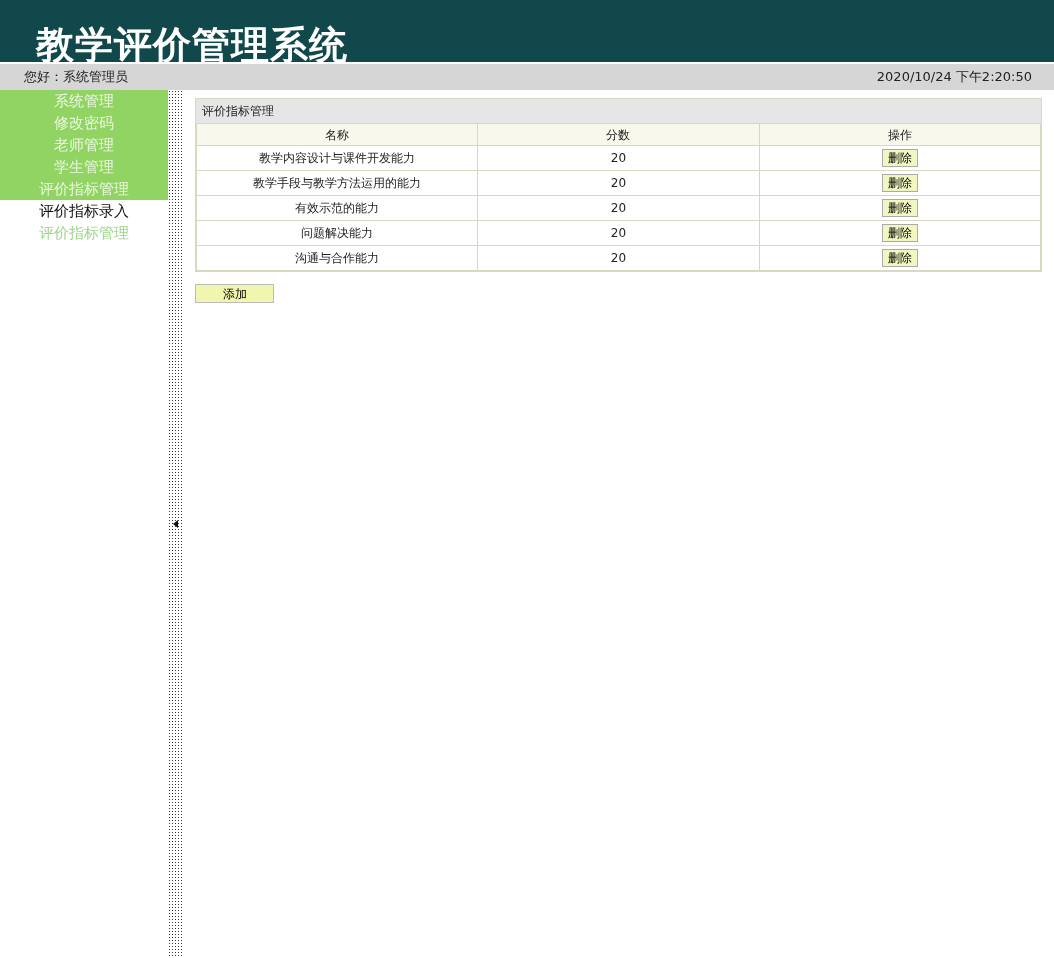 Image resolution: width=1054 pixels, height=958 pixels. Describe the element at coordinates (900, 134) in the screenshot. I see `column-header: 操作` at that location.